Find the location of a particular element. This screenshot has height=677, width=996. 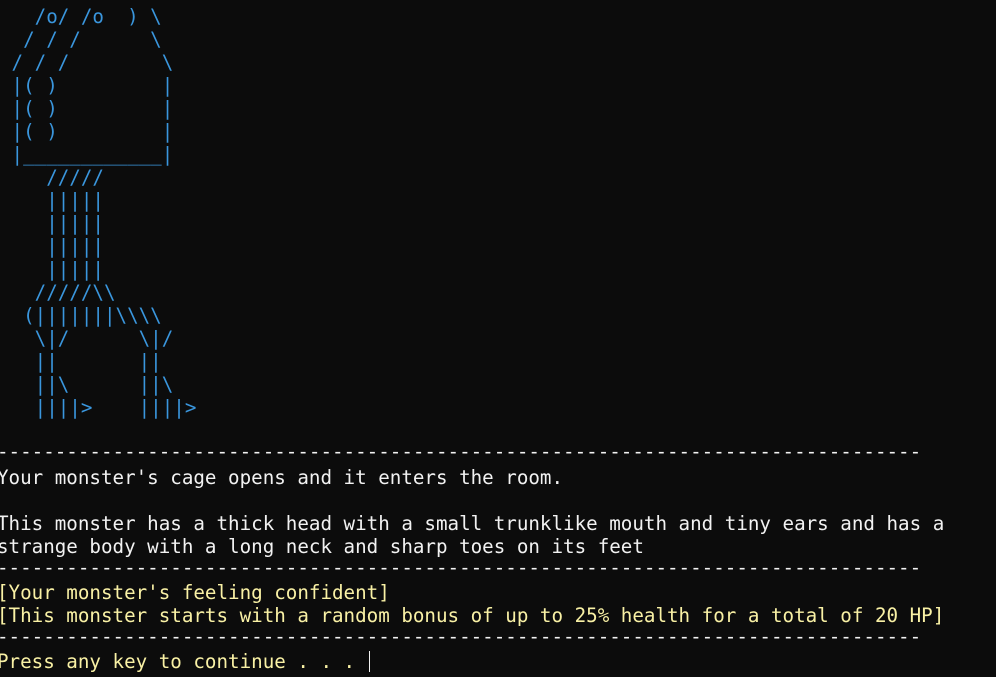

continue-prompt: Press any key to continue . . . is located at coordinates (183, 661).